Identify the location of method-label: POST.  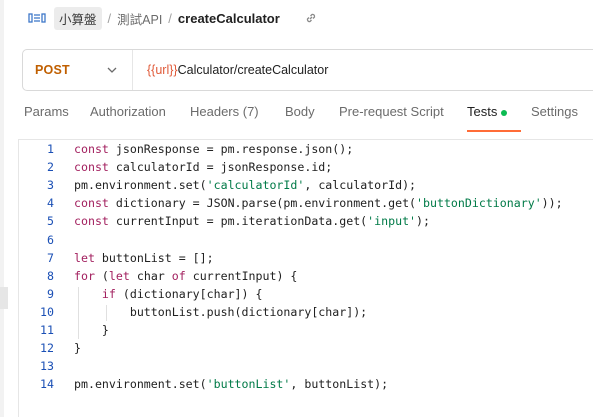
(52, 70).